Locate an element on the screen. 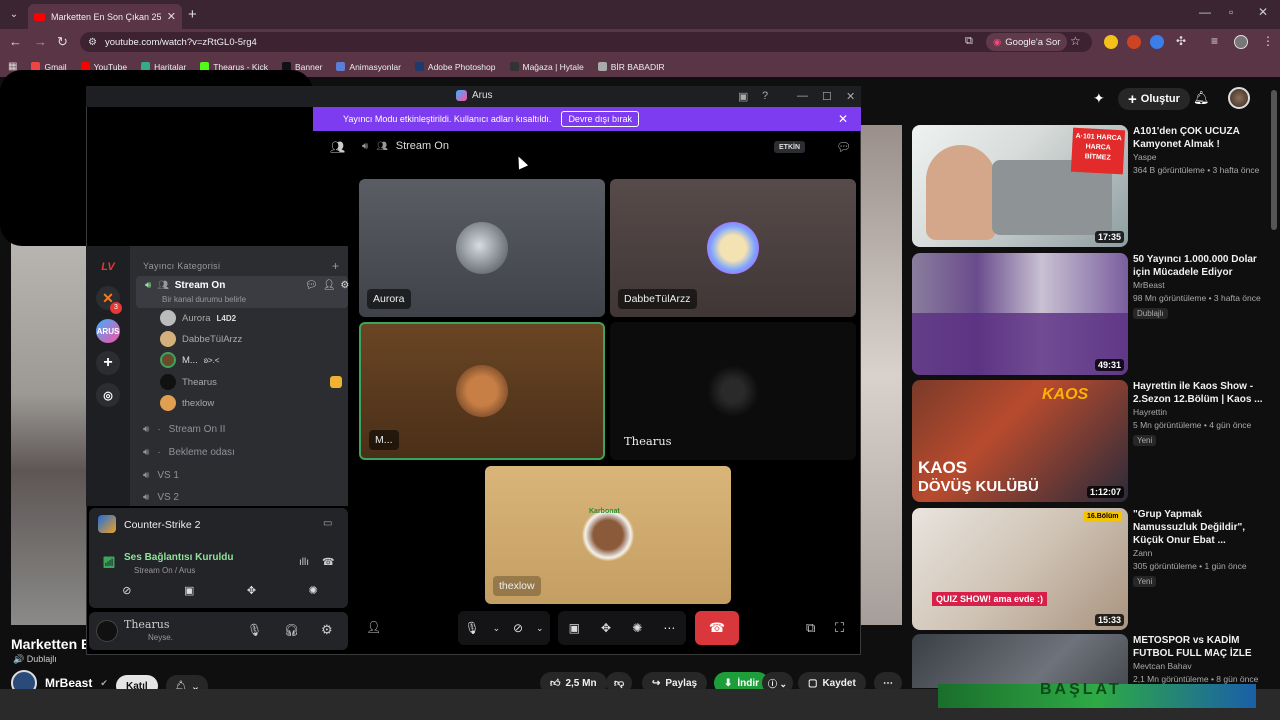  tab-search-icon: ⌄ is located at coordinates (14, 14).